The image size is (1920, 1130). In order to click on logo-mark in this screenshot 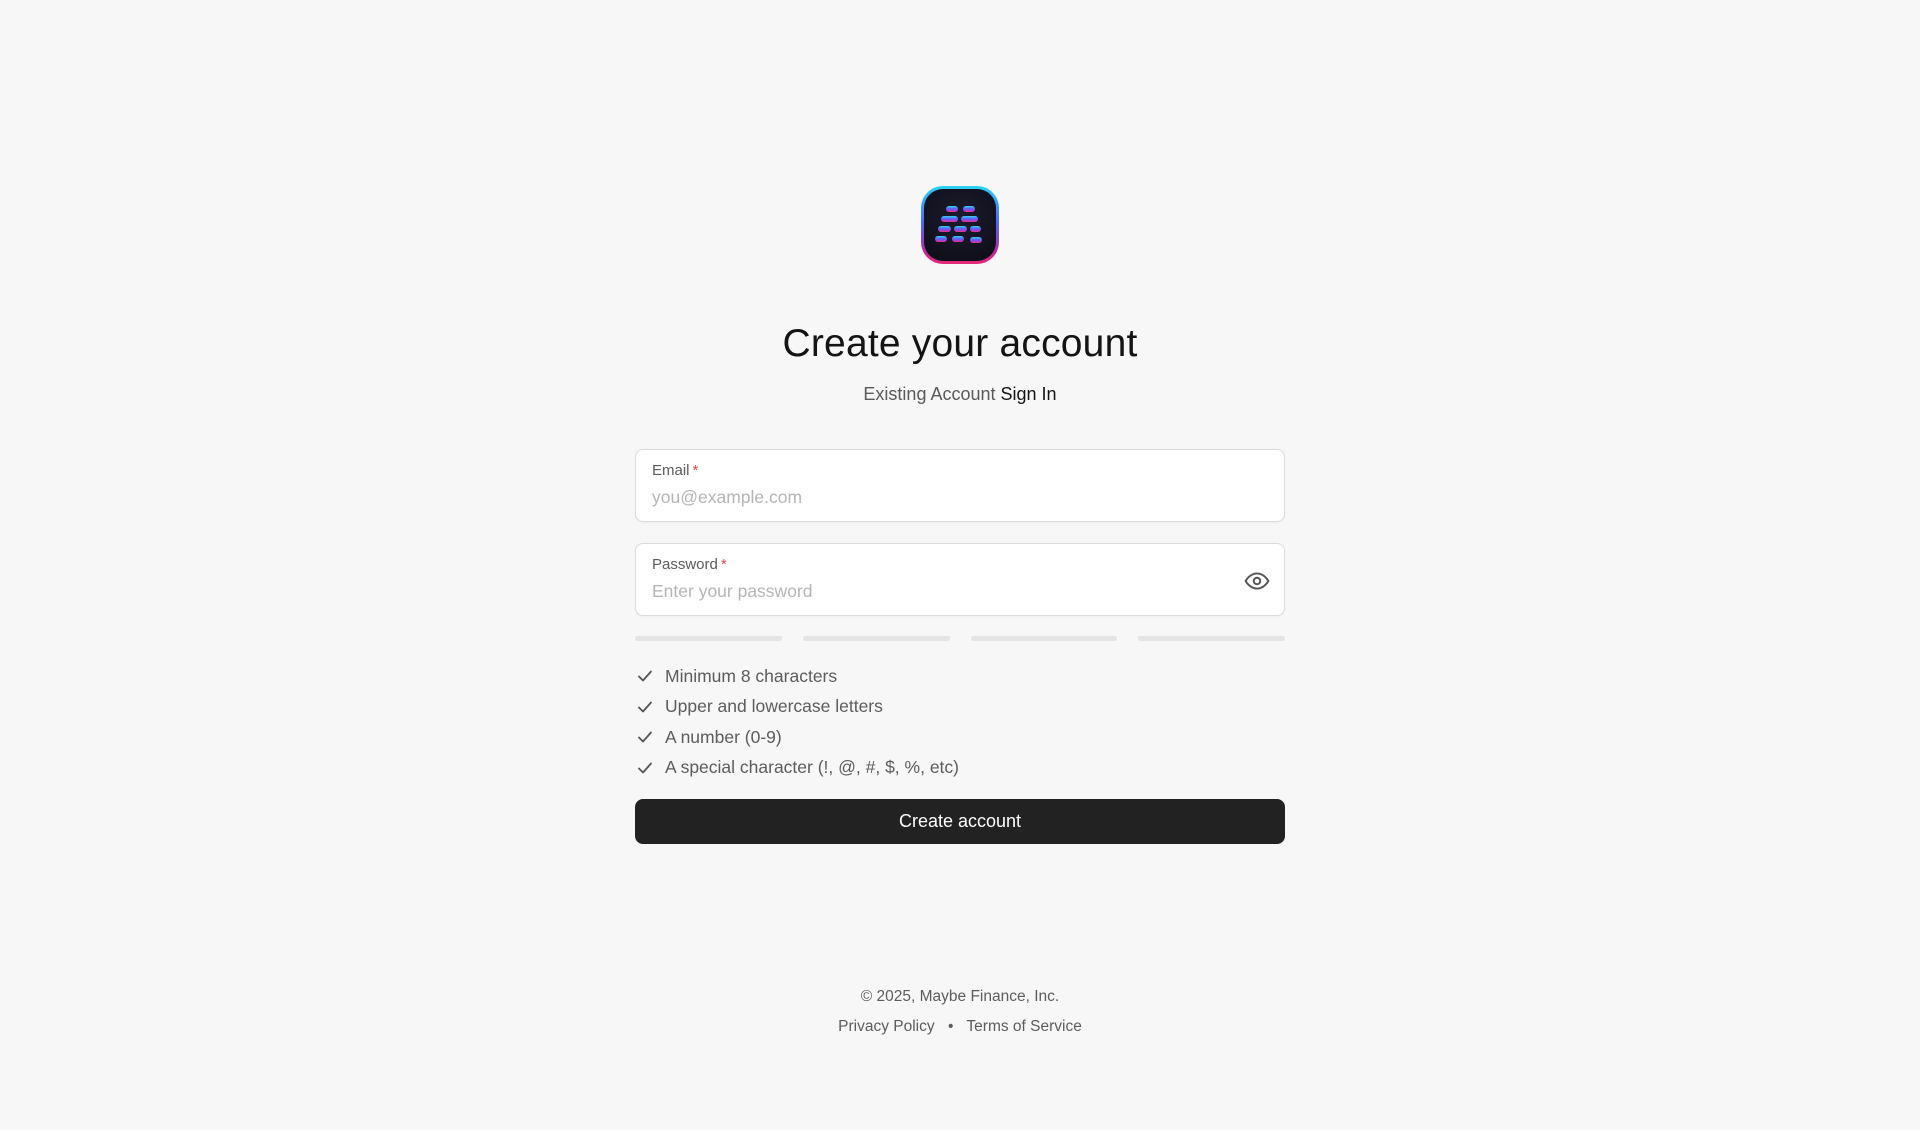, I will do `click(960, 225)`.